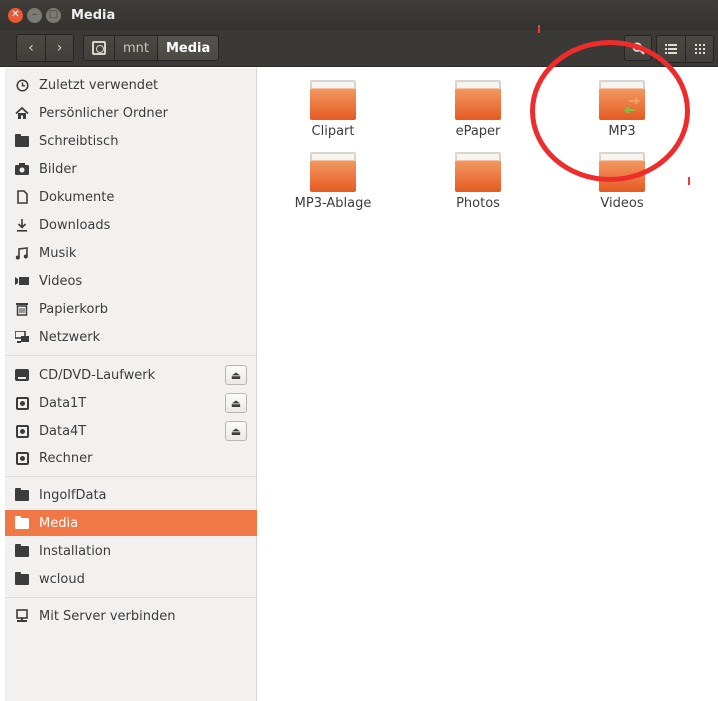 The height and width of the screenshot is (701, 718). Describe the element at coordinates (22, 375) in the screenshot. I see `optical-drive-icon` at that location.